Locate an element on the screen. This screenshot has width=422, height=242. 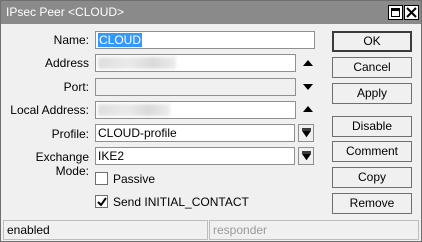
maximize-icon is located at coordinates (395, 12).